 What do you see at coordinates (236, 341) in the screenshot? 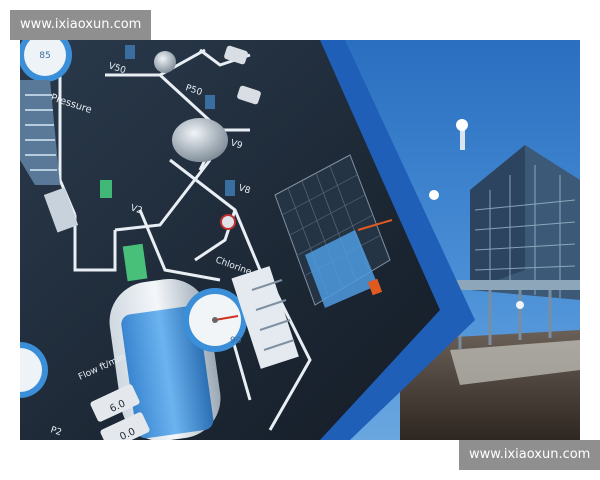
I see `gauge-main-value: 90` at bounding box center [236, 341].